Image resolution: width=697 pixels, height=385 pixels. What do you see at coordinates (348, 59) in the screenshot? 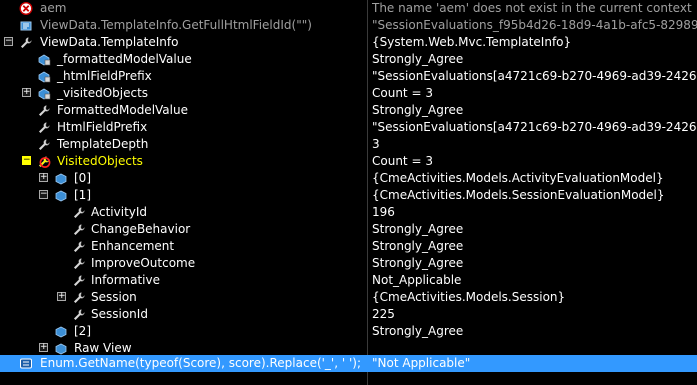
I see `watch-row-formattedmodelvalue-field: _formattedModelValue Strongly_Agree` at bounding box center [348, 59].